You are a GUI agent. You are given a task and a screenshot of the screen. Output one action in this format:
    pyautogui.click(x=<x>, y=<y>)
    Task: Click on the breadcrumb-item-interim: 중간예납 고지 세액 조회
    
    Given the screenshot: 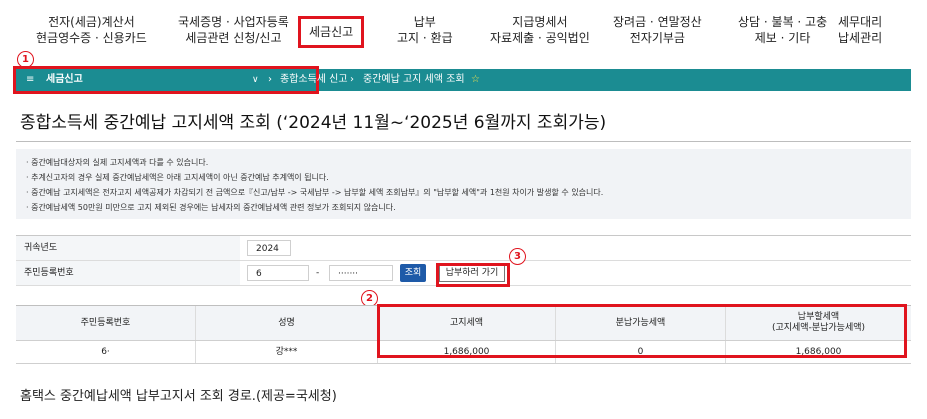 What is the action you would take?
    pyautogui.click(x=414, y=80)
    